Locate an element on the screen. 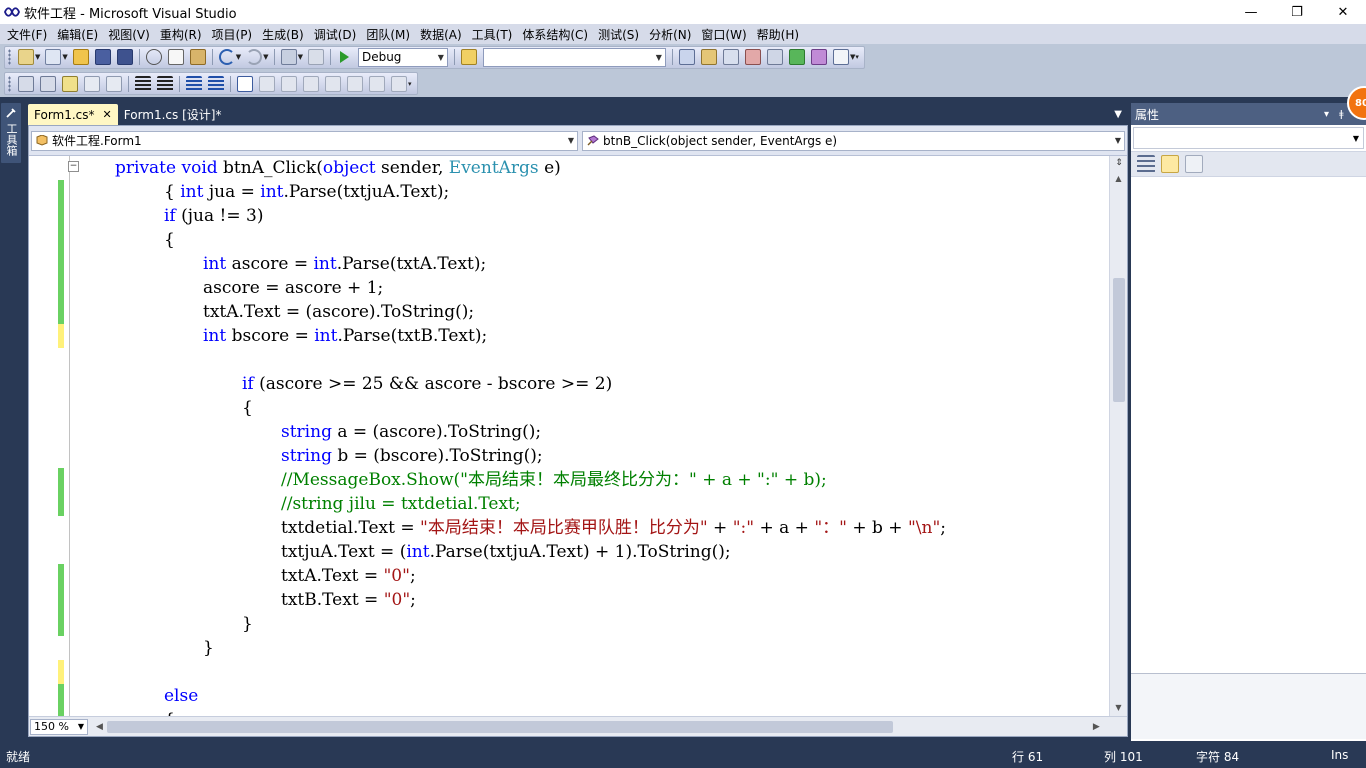 The width and height of the screenshot is (1366, 768). start-page-icon is located at coordinates (796, 57).